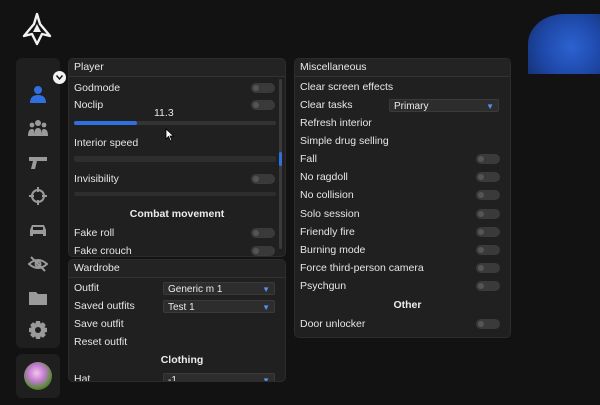 The height and width of the screenshot is (405, 600). What do you see at coordinates (346, 87) in the screenshot?
I see `clear-screen-effects-button: Clear screen effects` at bounding box center [346, 87].